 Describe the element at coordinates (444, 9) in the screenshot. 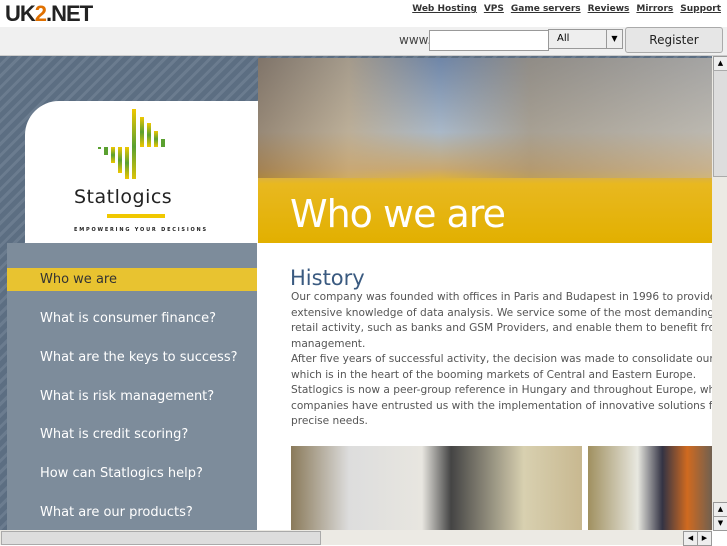

I see `nav-web-hosting: Web Hosting` at that location.